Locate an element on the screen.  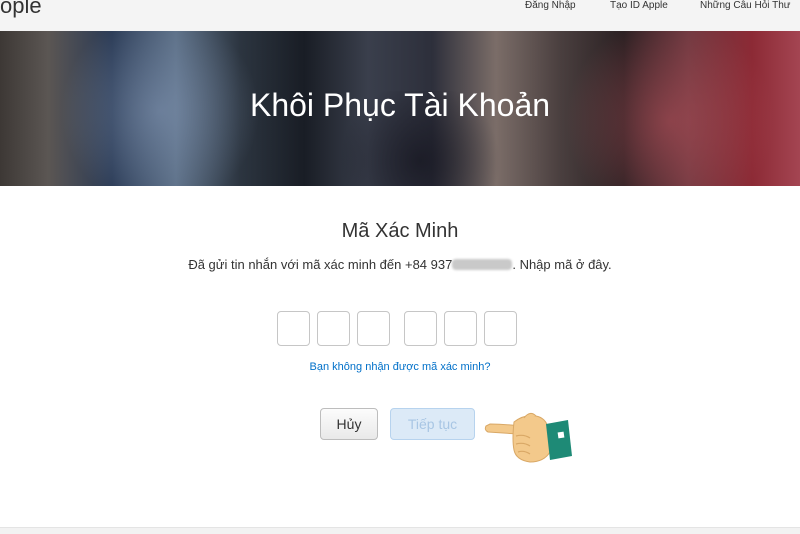
resend-code-link: Bạn không nhận được mã xác minh? is located at coordinates (400, 367).